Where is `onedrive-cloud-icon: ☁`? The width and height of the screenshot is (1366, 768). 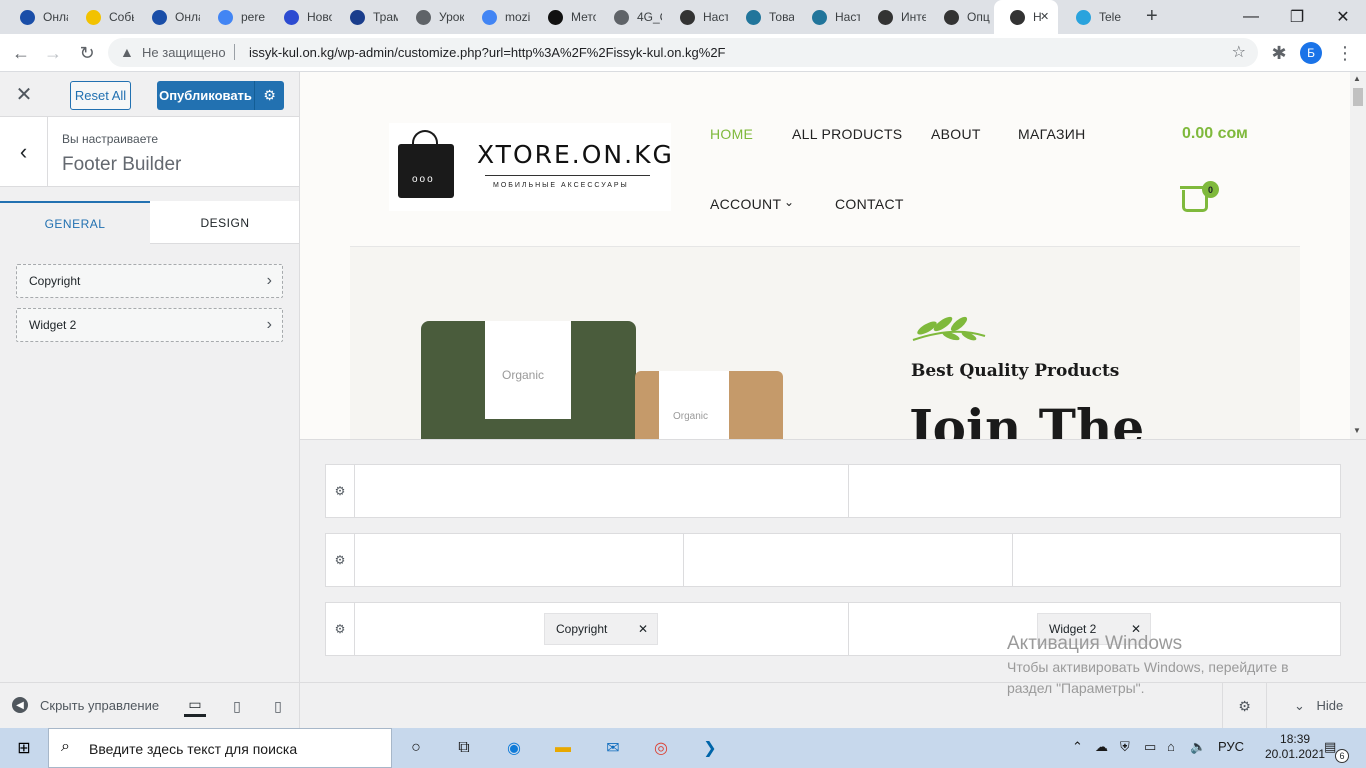 onedrive-cloud-icon: ☁ is located at coordinates (1101, 747).